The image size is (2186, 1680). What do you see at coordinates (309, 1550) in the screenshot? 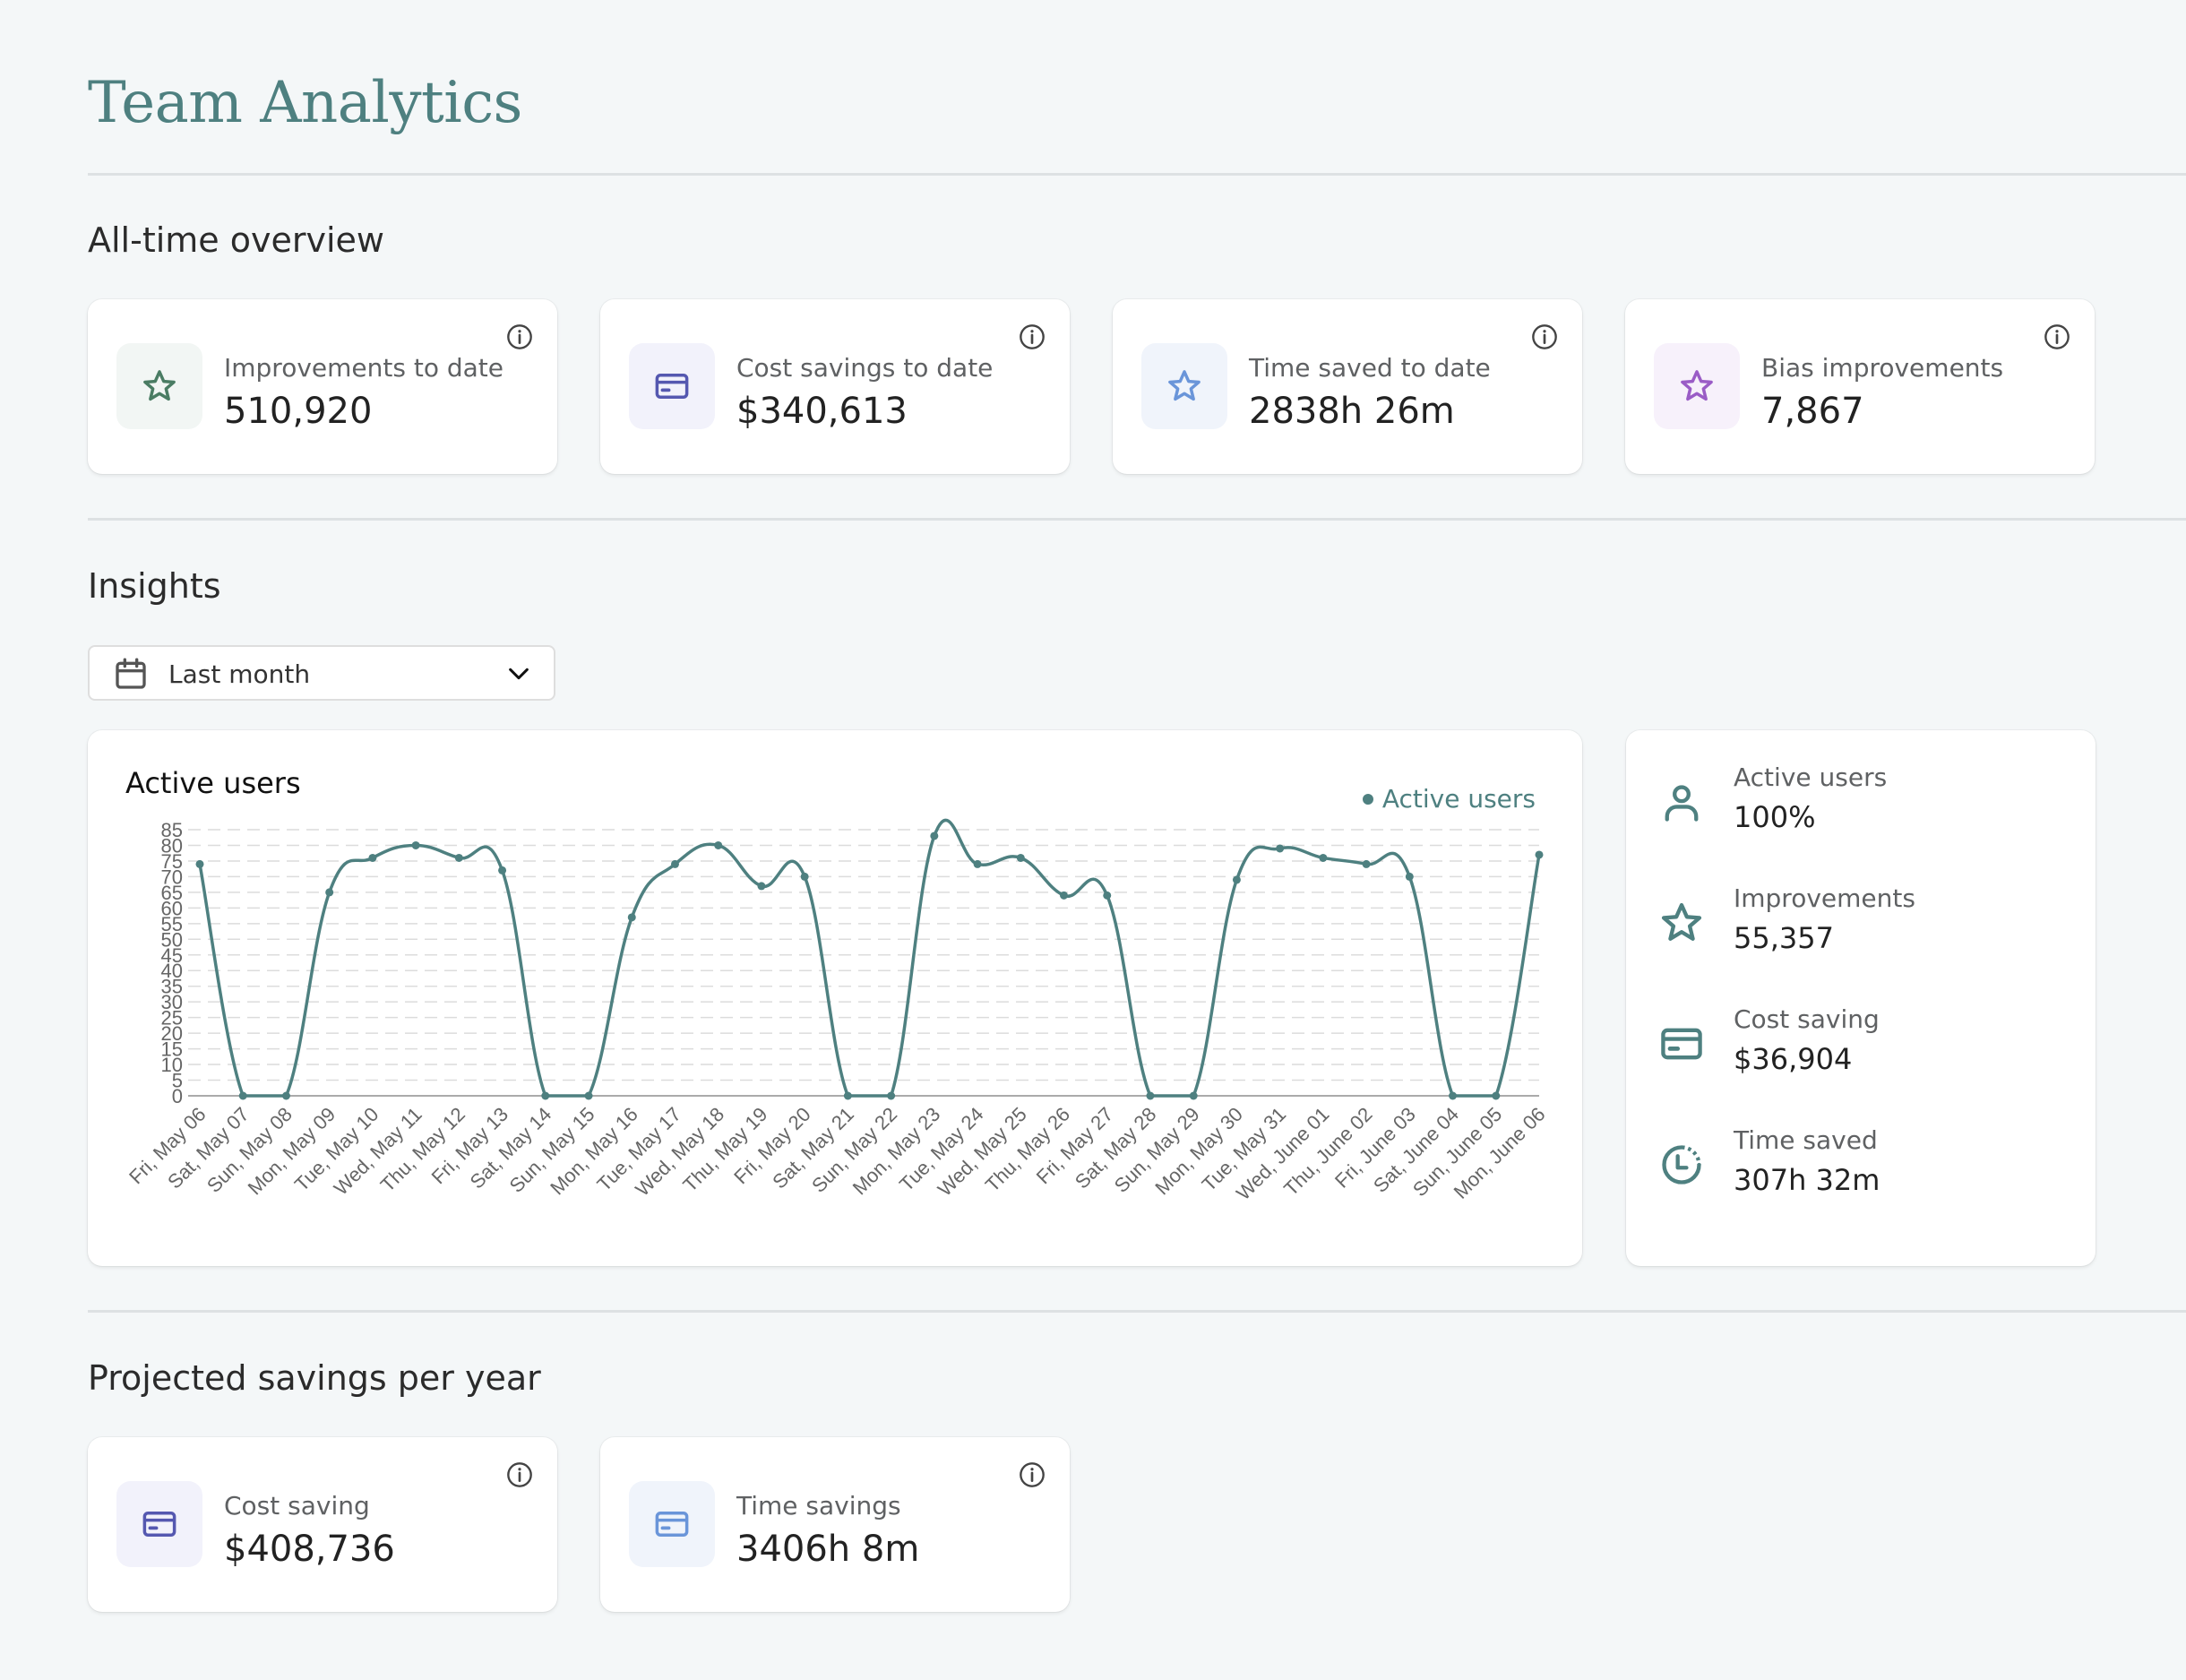
I see `stat-value: $408,736` at bounding box center [309, 1550].